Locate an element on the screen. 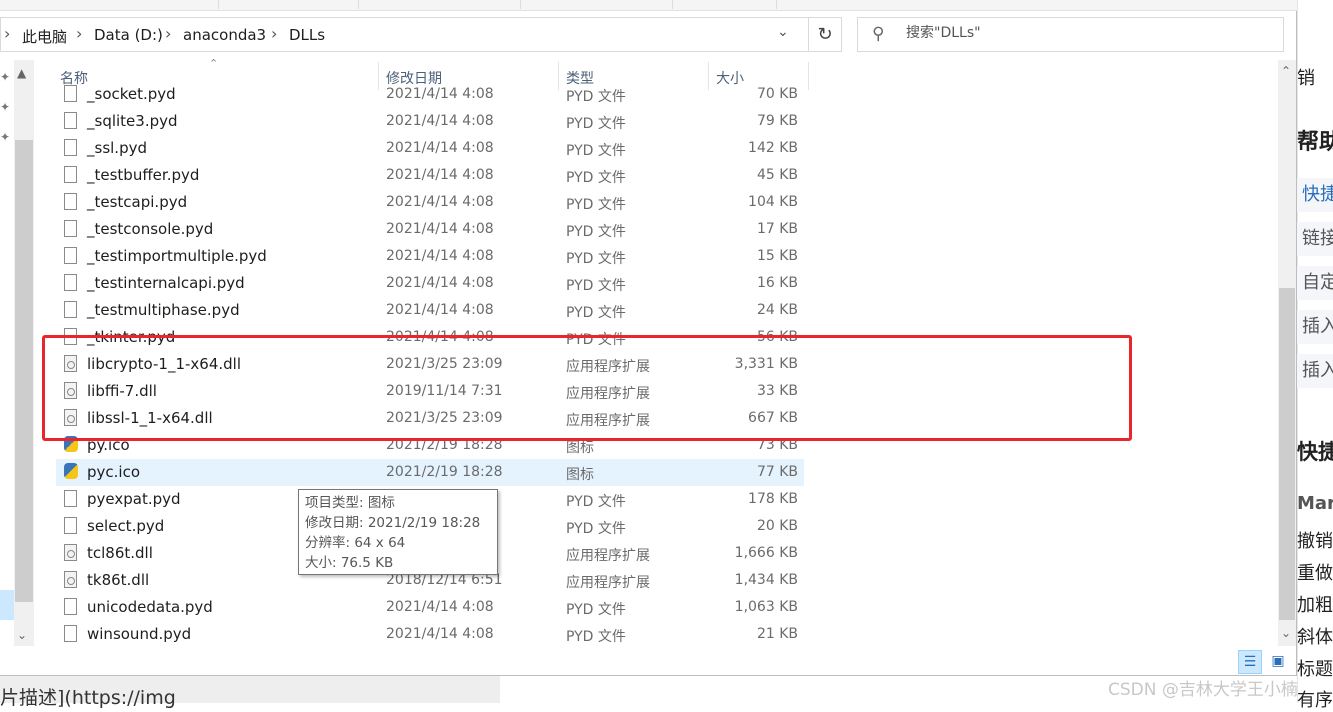 The image size is (1333, 712). bg-text-undo: 撤销 is located at coordinates (1315, 541).